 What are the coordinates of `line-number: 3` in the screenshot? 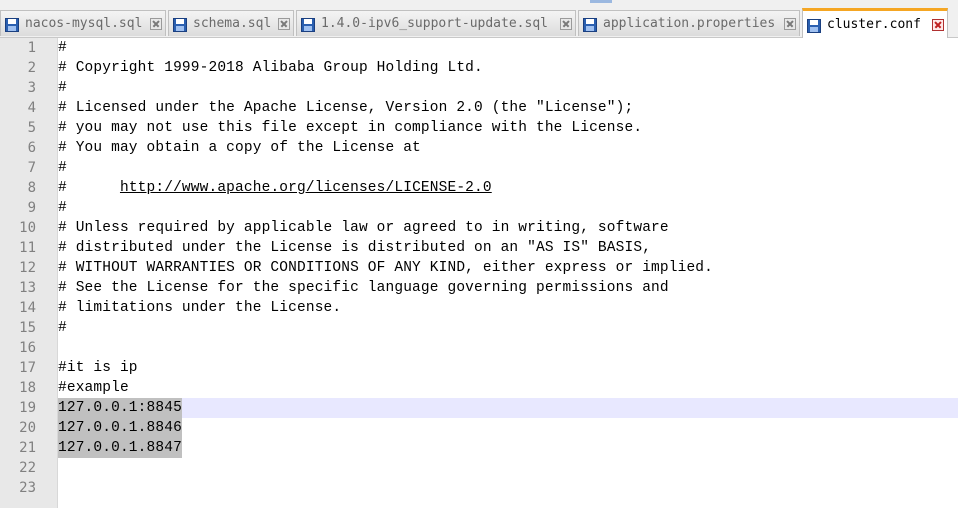 It's located at (31, 88).